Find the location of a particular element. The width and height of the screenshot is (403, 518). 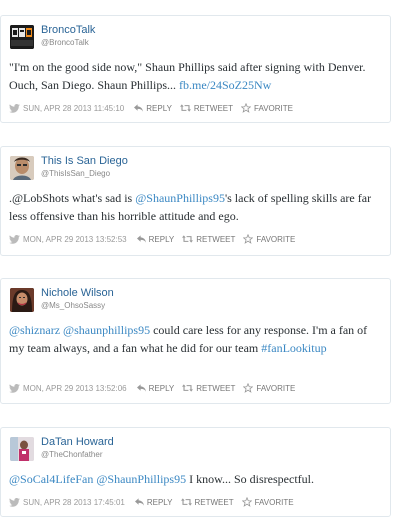

display-name: Nichole Wilson is located at coordinates (77, 293).